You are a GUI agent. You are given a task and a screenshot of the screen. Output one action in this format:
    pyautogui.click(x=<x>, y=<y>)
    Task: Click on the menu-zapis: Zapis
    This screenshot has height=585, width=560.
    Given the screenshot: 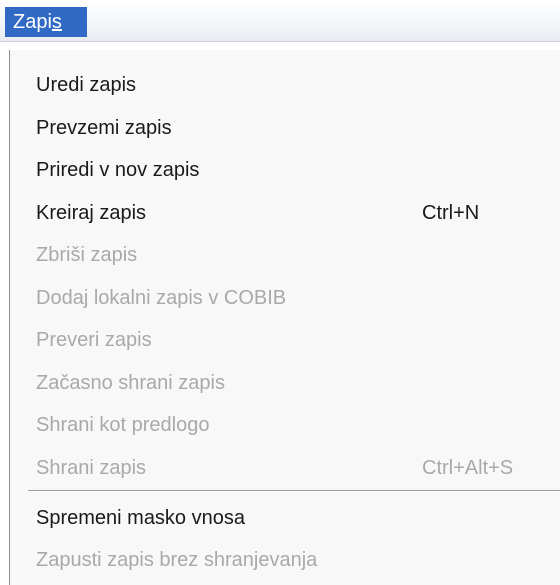 What is the action you would take?
    pyautogui.click(x=46, y=22)
    